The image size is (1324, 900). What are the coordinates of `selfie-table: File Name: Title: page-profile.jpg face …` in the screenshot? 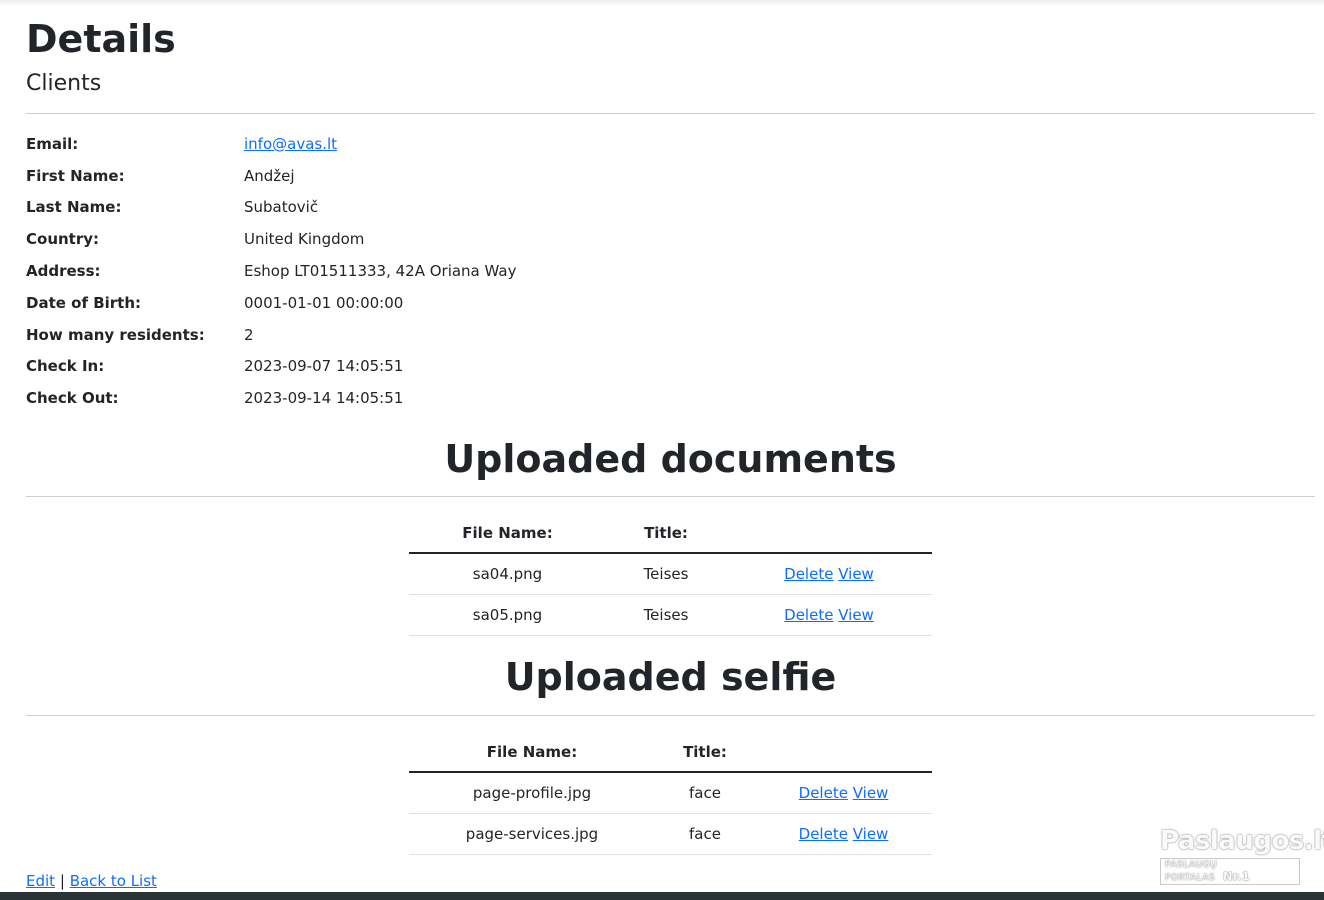 It's located at (670, 794).